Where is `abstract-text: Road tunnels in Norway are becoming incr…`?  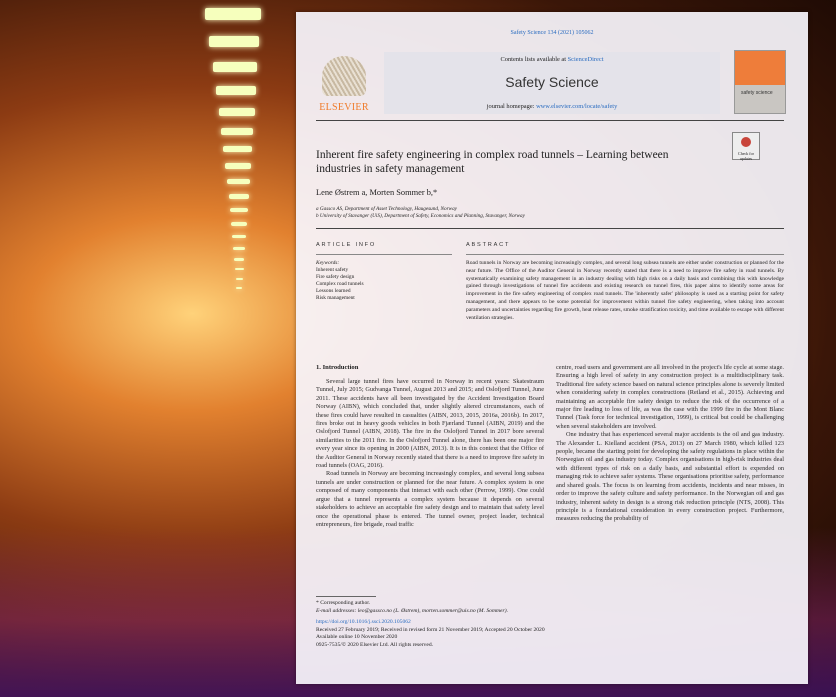 abstract-text: Road tunnels in Norway are becoming incr… is located at coordinates (625, 290).